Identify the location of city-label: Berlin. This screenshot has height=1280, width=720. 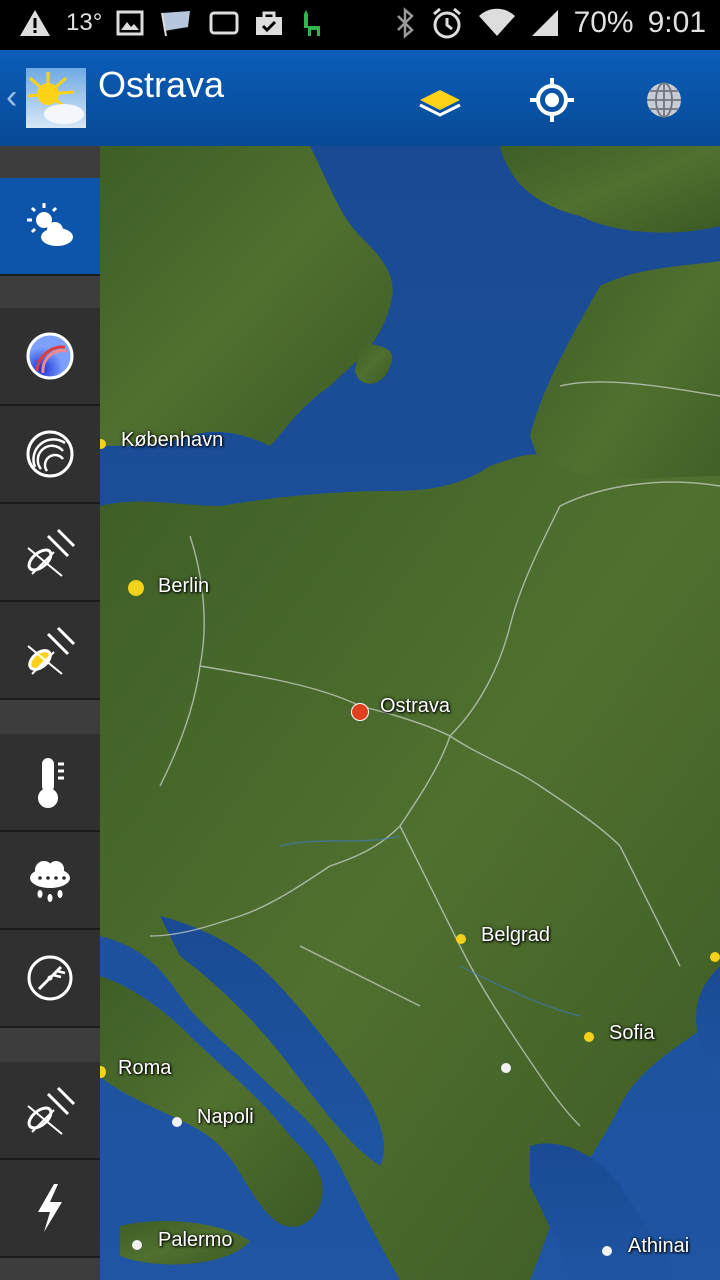
(184, 586).